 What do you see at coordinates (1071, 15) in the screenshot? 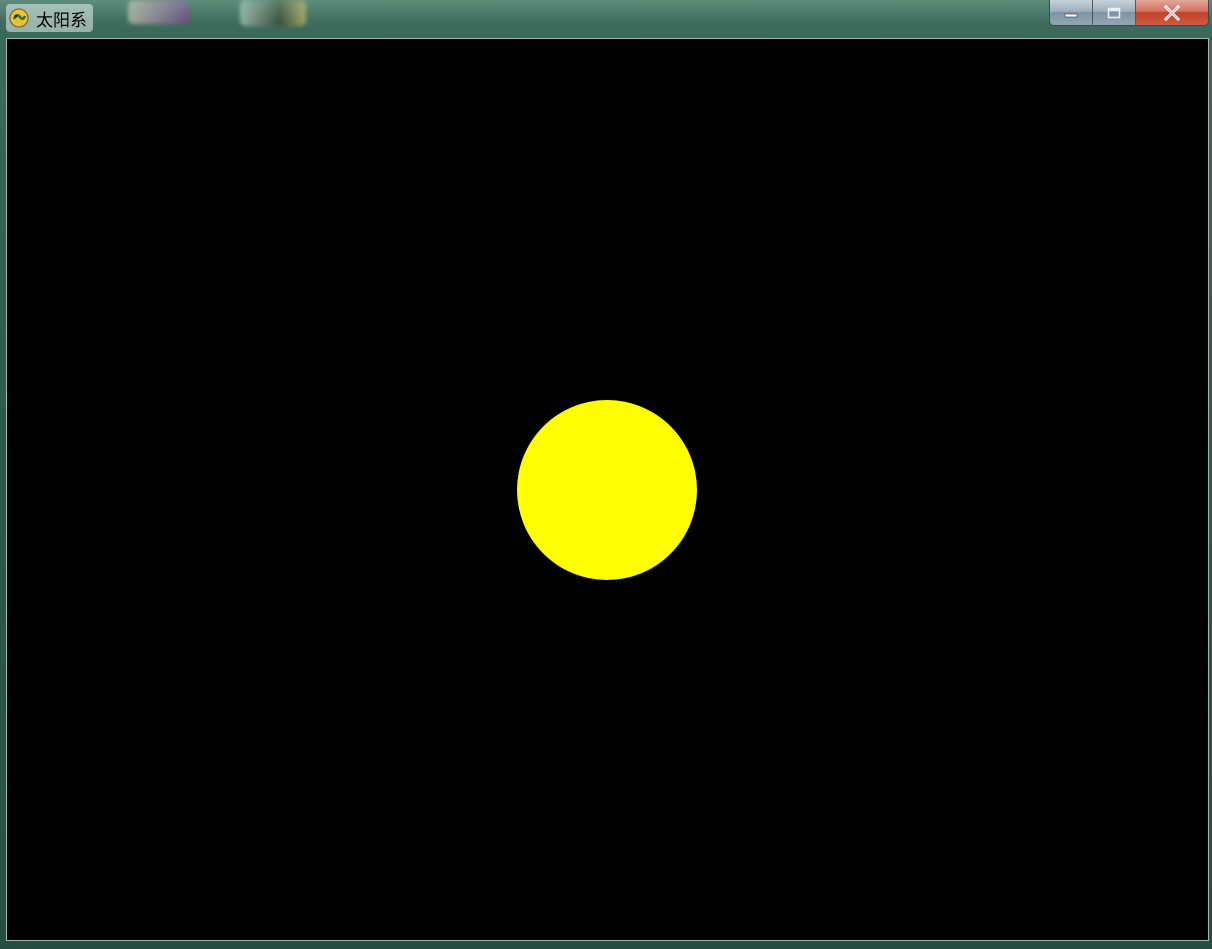
I see `minimize-icon` at bounding box center [1071, 15].